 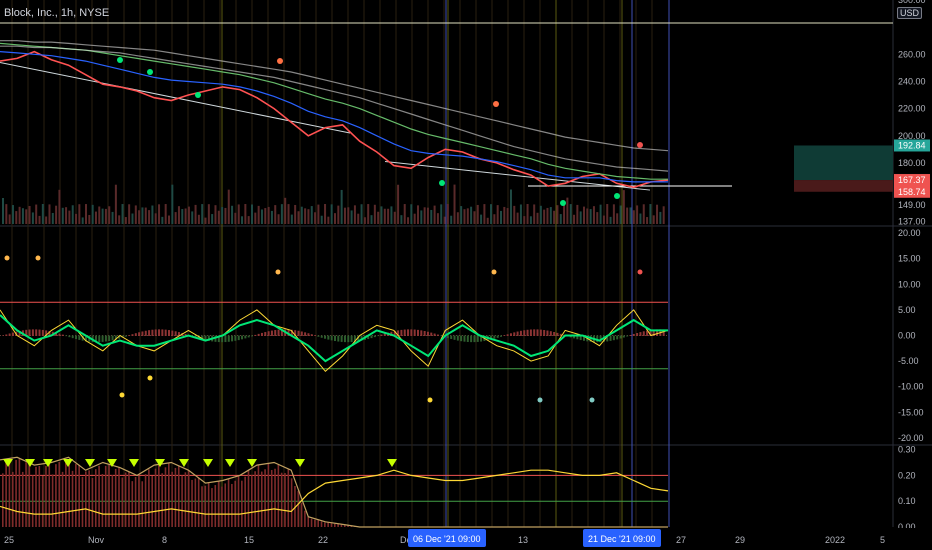 What do you see at coordinates (912, 54) in the screenshot?
I see `price-axis-tick: 260.00` at bounding box center [912, 54].